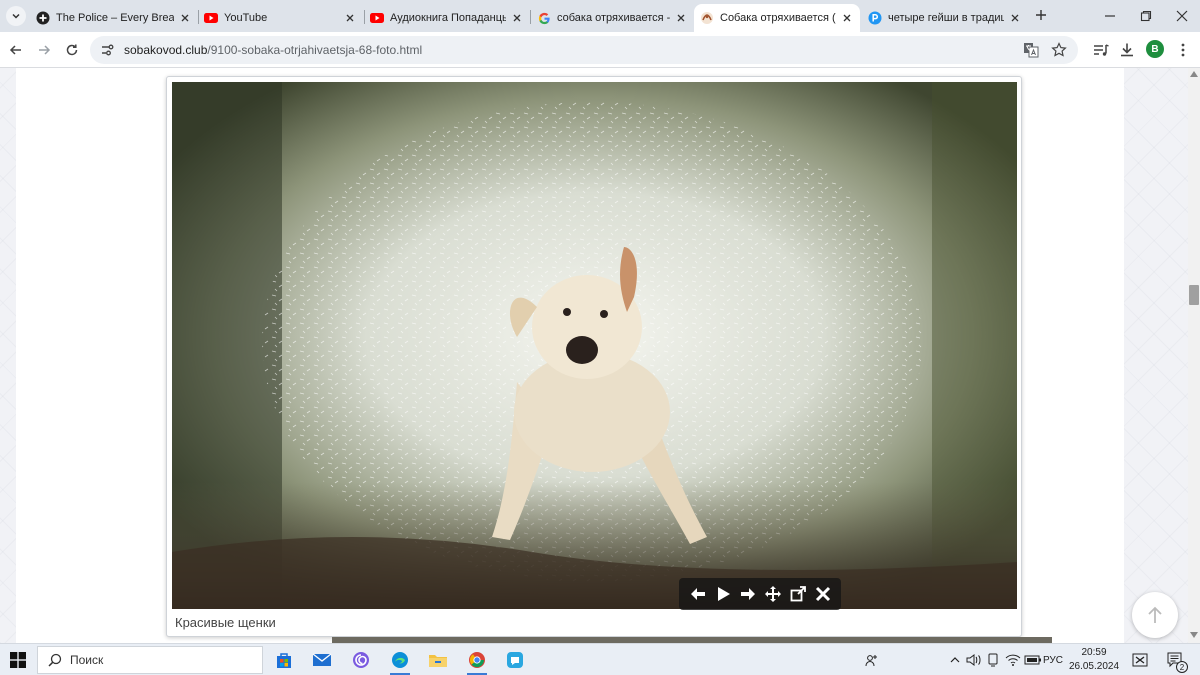 This screenshot has width=1200, height=675. Describe the element at coordinates (280, 18) in the screenshot. I see `tab-youtube: YouTube` at that location.